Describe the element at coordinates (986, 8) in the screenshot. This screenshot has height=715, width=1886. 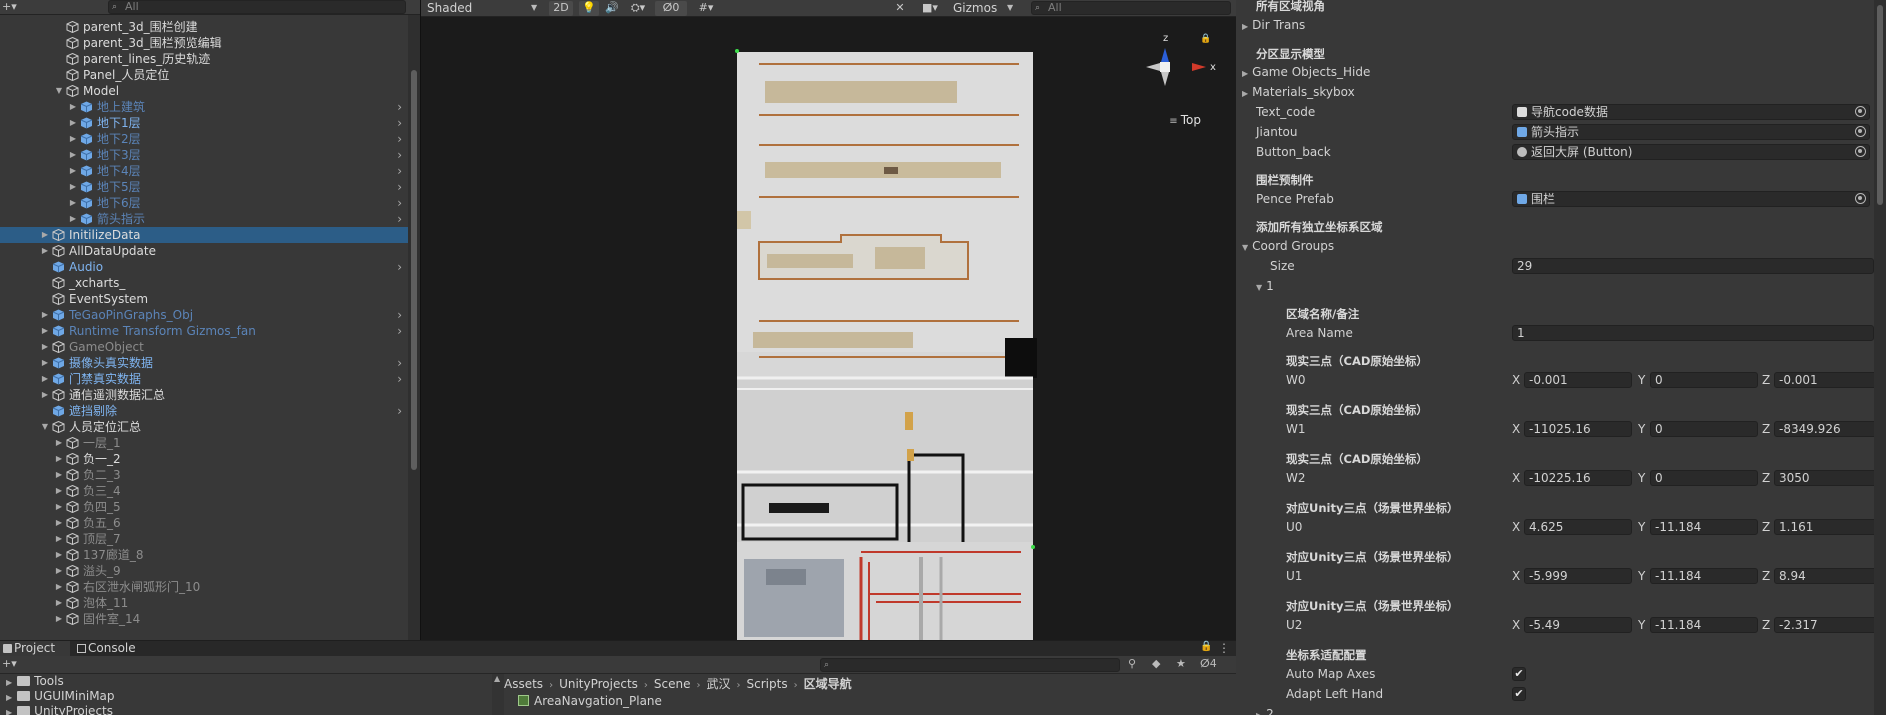
I see `gizmos-dropdown: Gizmos ▼` at that location.